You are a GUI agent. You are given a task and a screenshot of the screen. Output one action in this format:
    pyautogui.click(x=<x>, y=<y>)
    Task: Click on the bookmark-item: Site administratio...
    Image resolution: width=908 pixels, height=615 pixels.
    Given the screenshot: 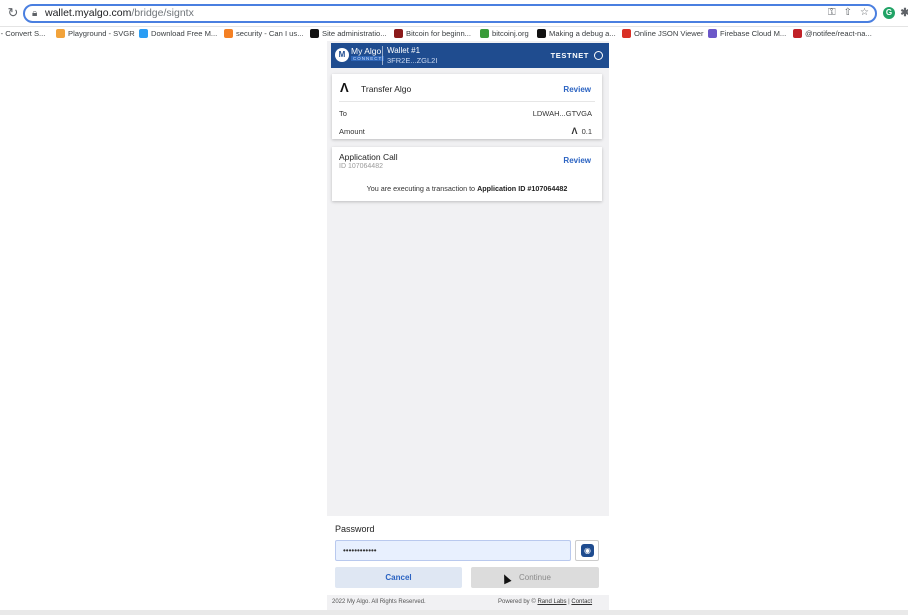 What is the action you would take?
    pyautogui.click(x=348, y=33)
    